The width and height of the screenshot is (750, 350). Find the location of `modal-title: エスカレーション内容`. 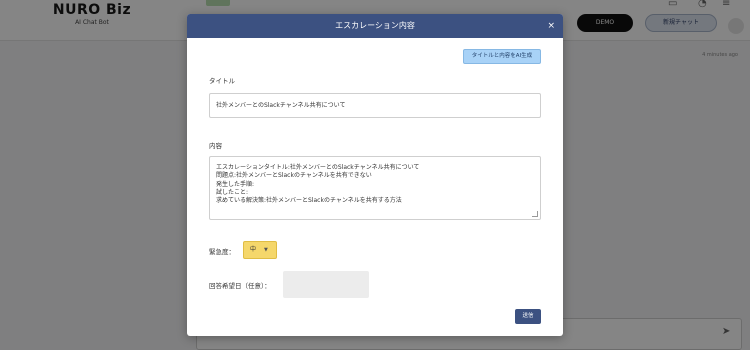

modal-title: エスカレーション内容 is located at coordinates (375, 25).